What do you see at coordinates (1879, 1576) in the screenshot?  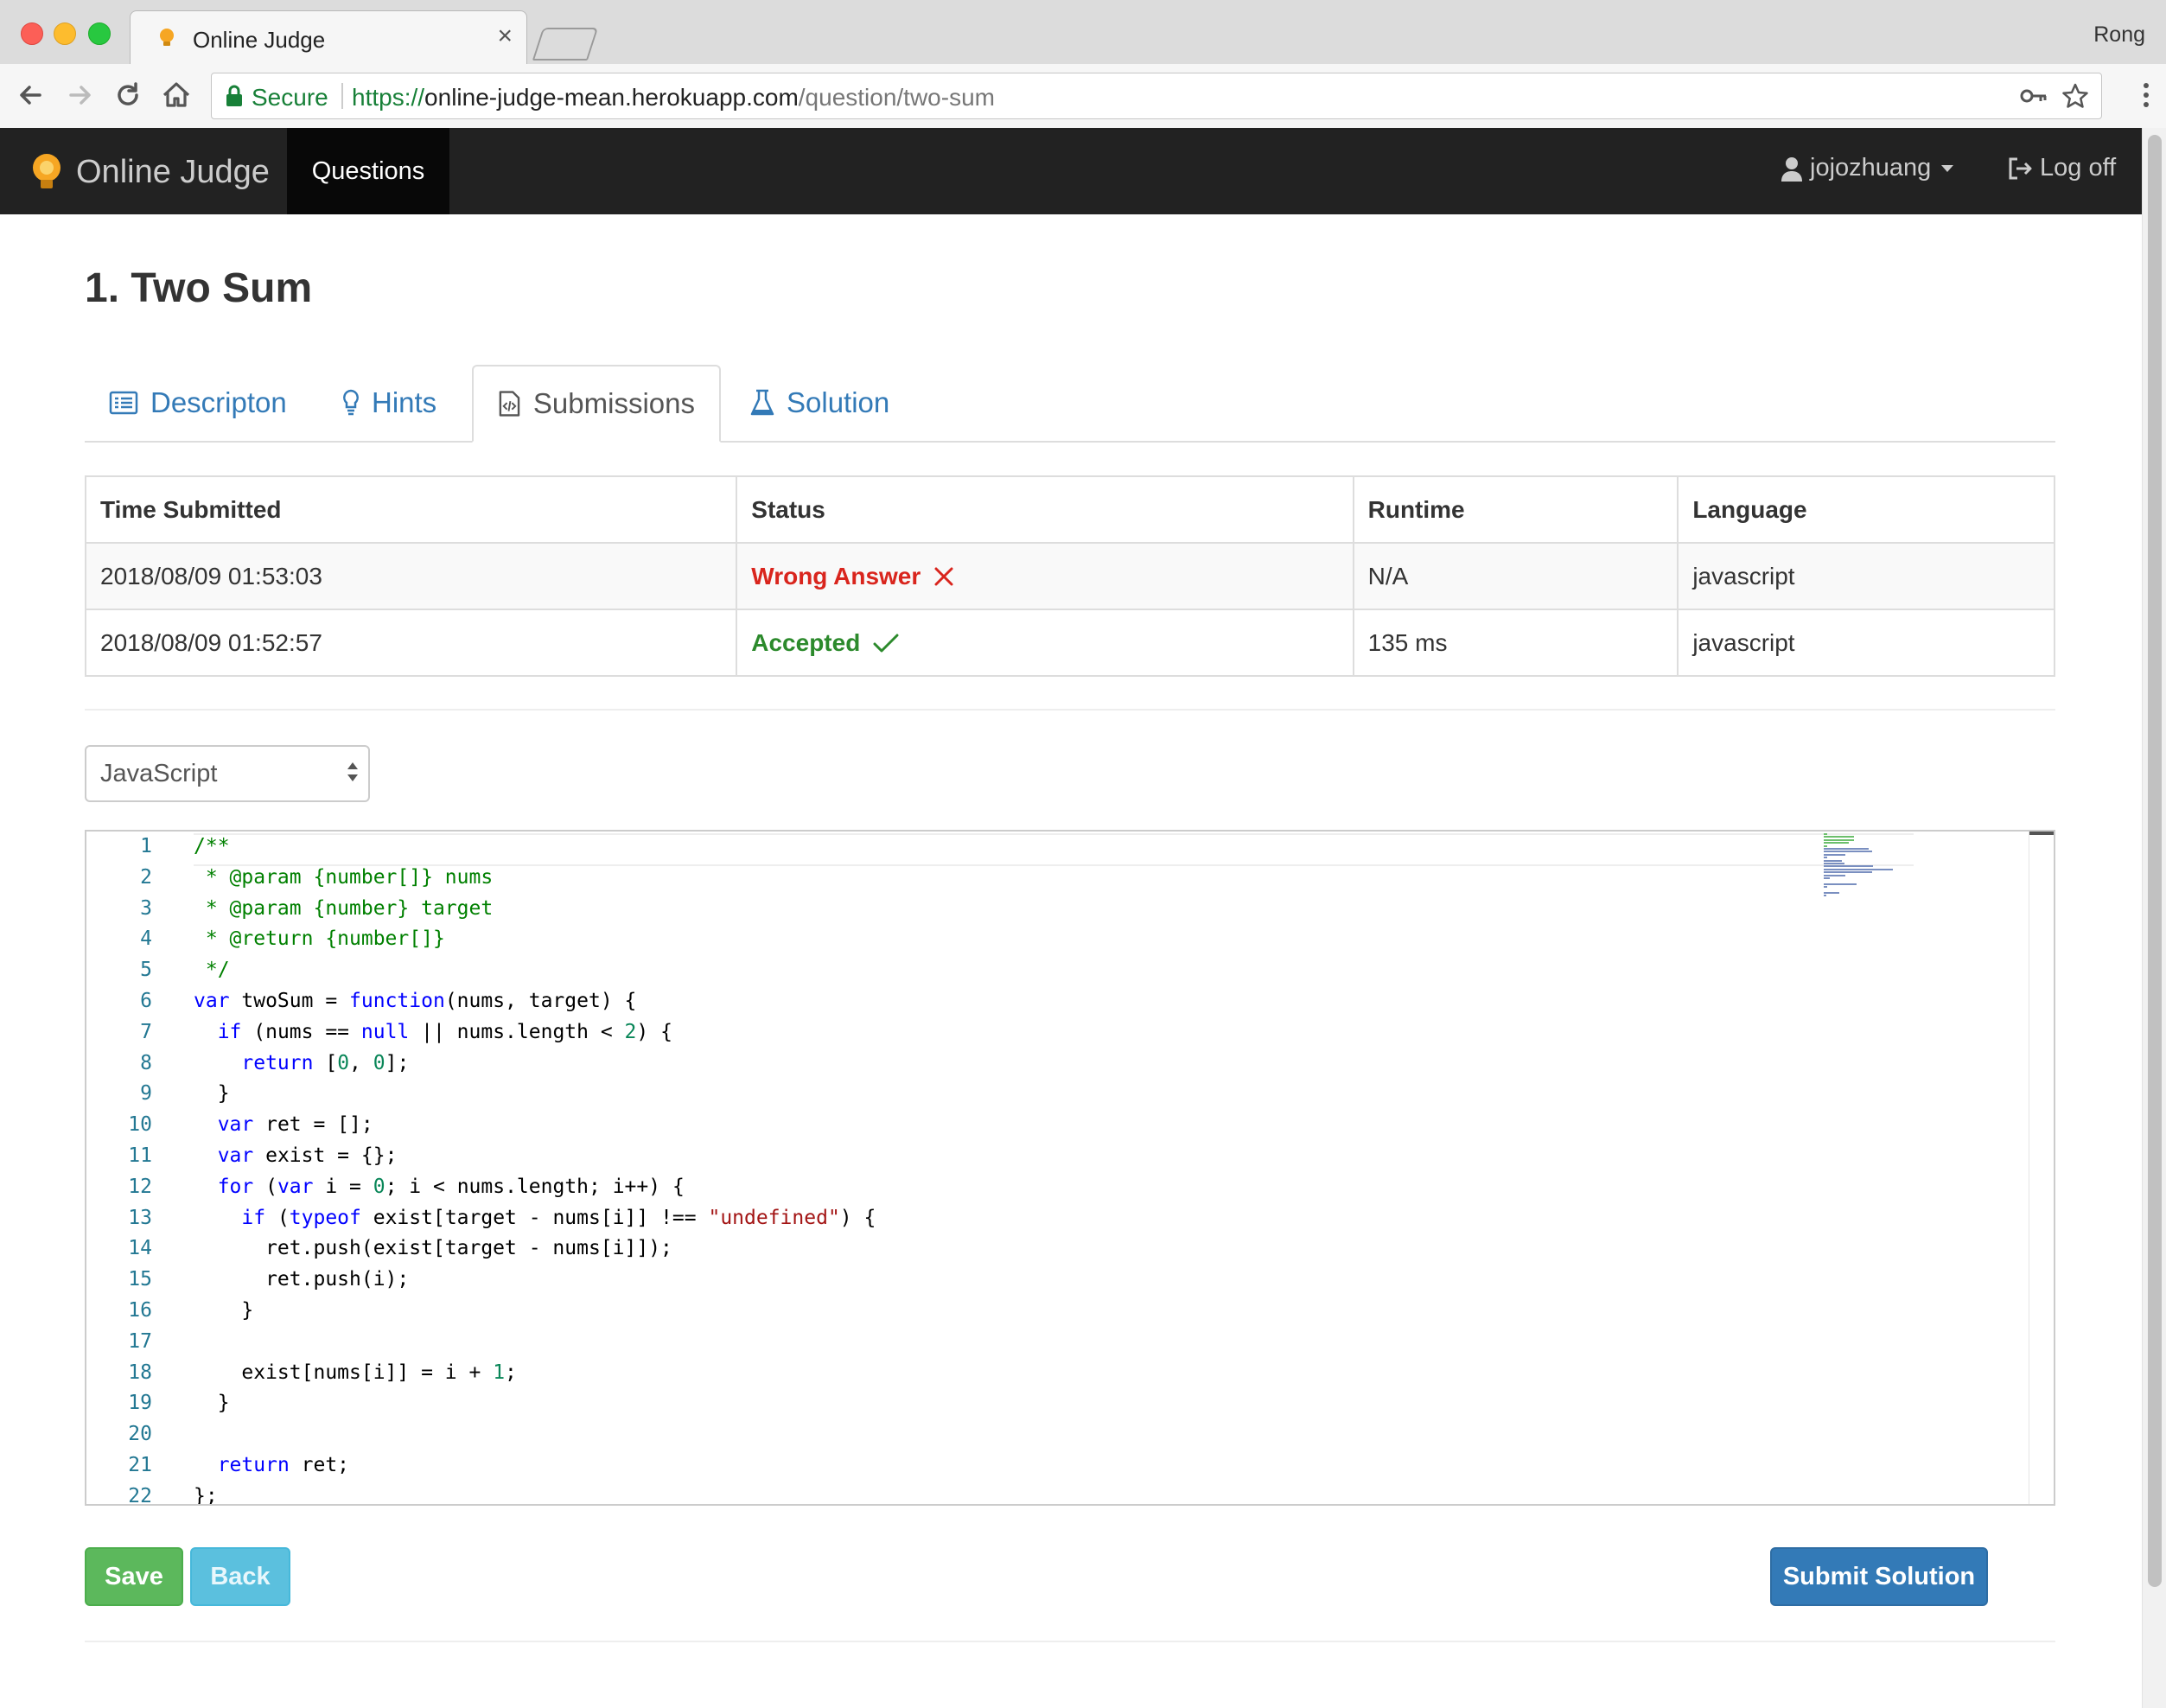 I see `submit-solution-button: Submit Solution` at bounding box center [1879, 1576].